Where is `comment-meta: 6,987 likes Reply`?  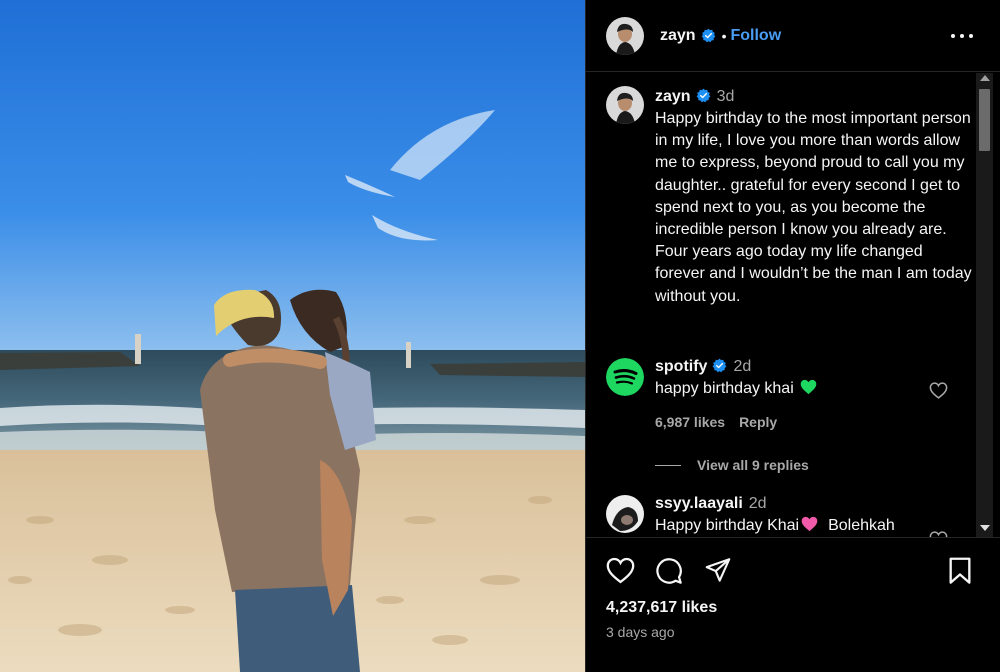
comment-meta: 6,987 likes Reply is located at coordinates (716, 422).